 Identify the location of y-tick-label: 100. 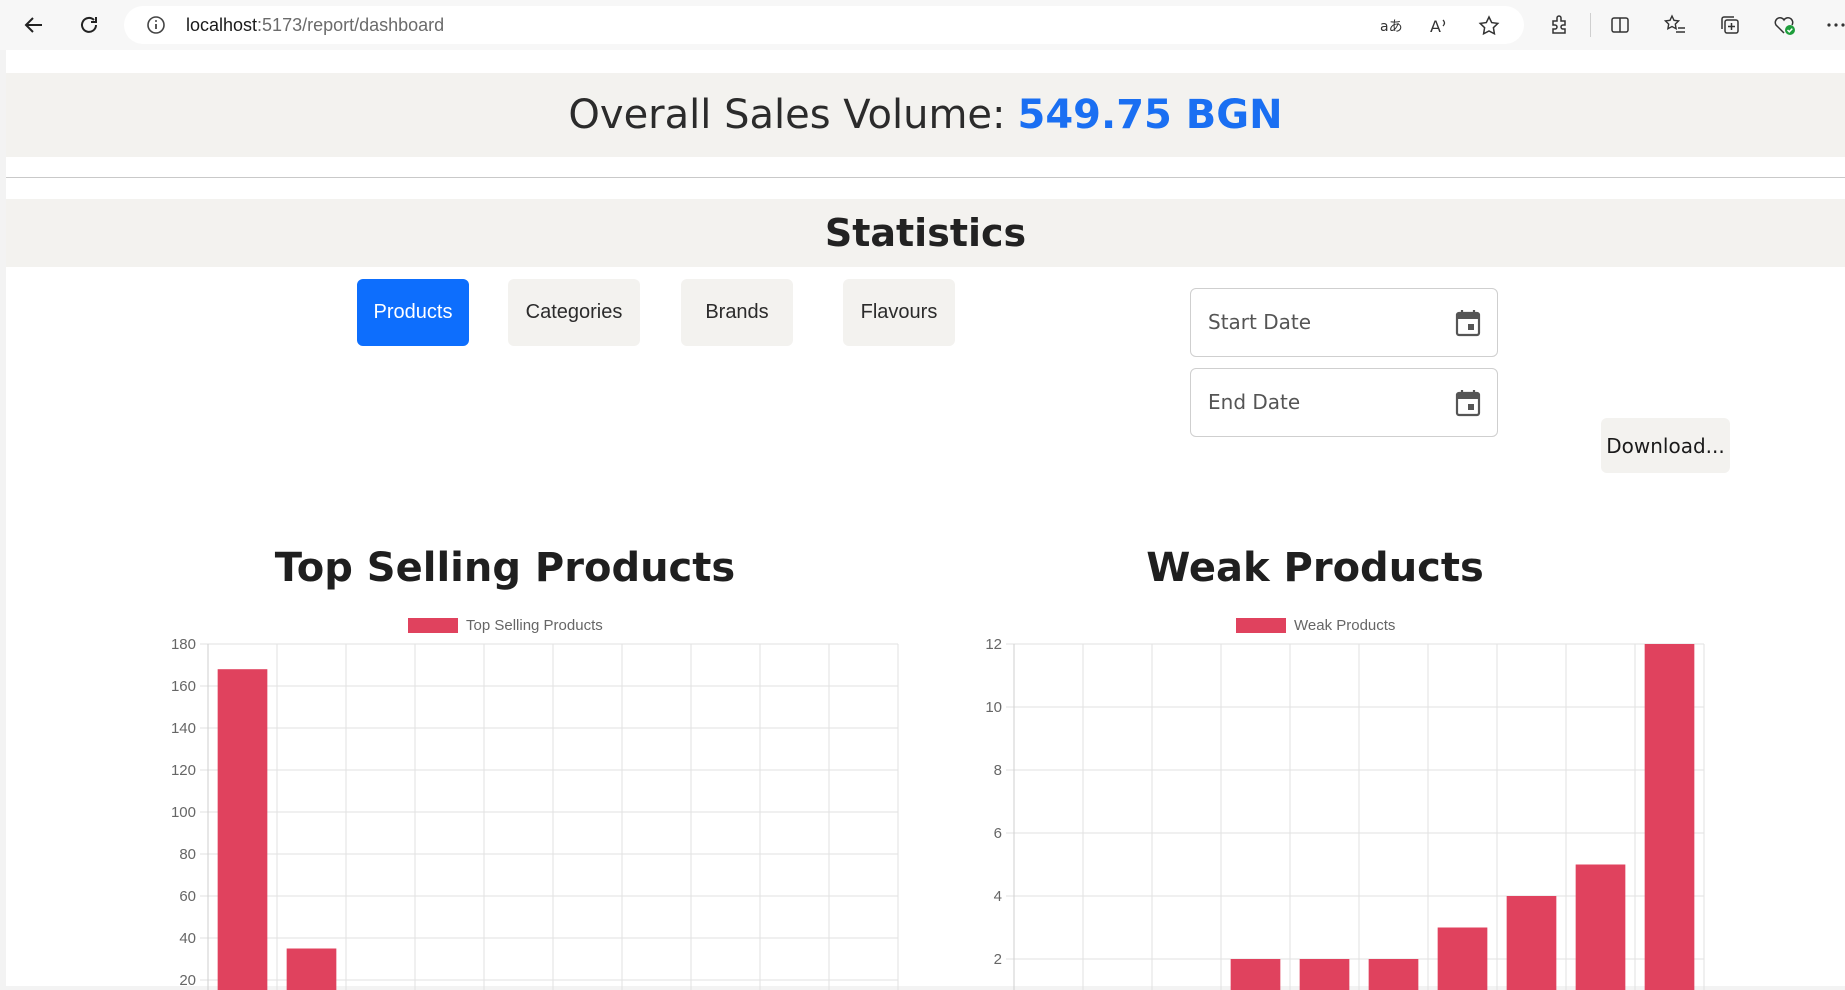
(183, 812).